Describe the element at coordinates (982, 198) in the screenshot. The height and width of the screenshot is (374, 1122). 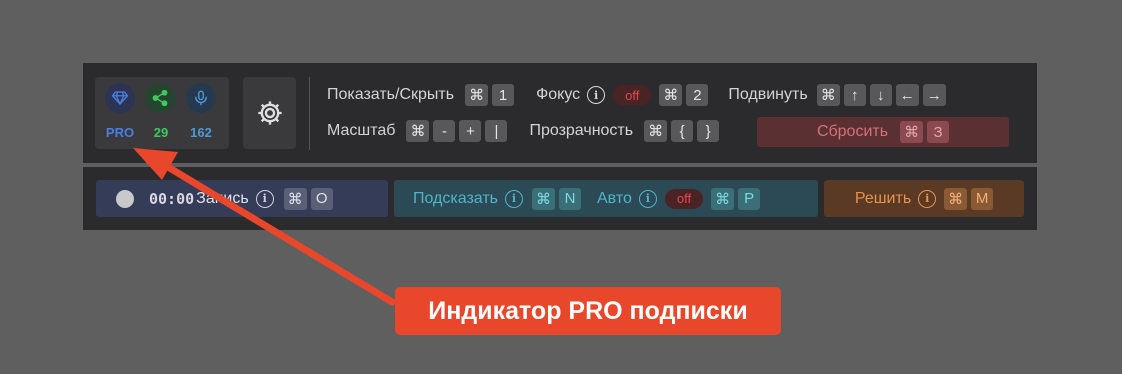
I see `key-m: M` at that location.